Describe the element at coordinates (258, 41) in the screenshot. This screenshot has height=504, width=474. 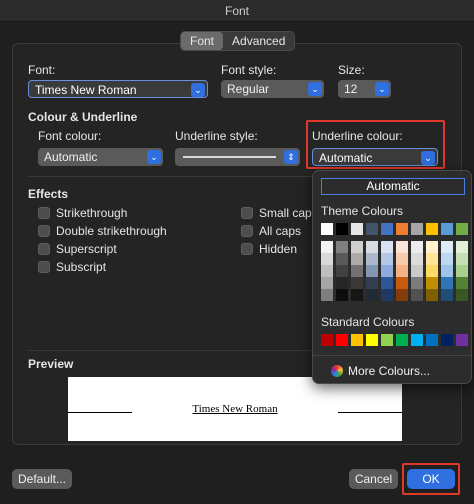
I see `tab-advanced: Advanced` at that location.